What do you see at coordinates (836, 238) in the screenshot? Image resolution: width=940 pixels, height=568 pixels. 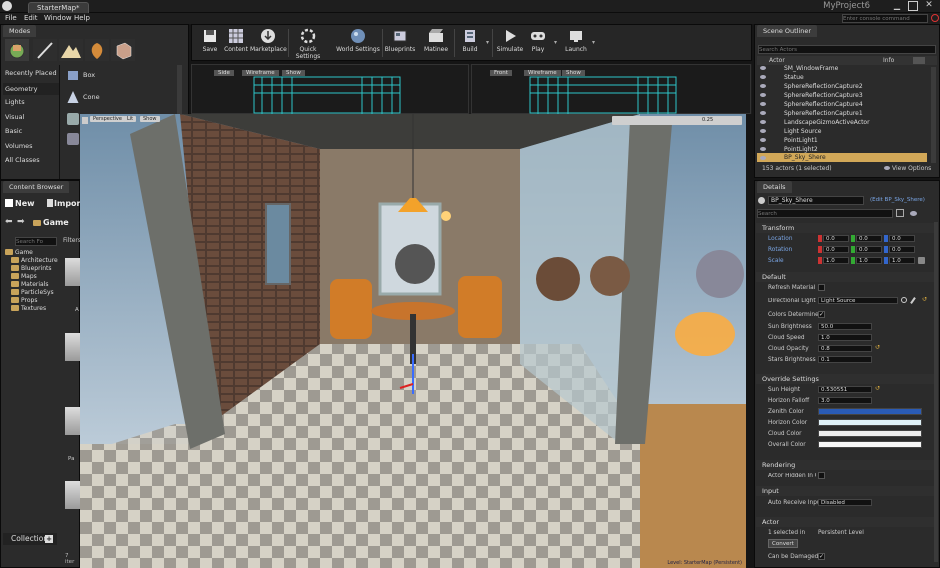 I see `location-x-field: 0.0` at bounding box center [836, 238].